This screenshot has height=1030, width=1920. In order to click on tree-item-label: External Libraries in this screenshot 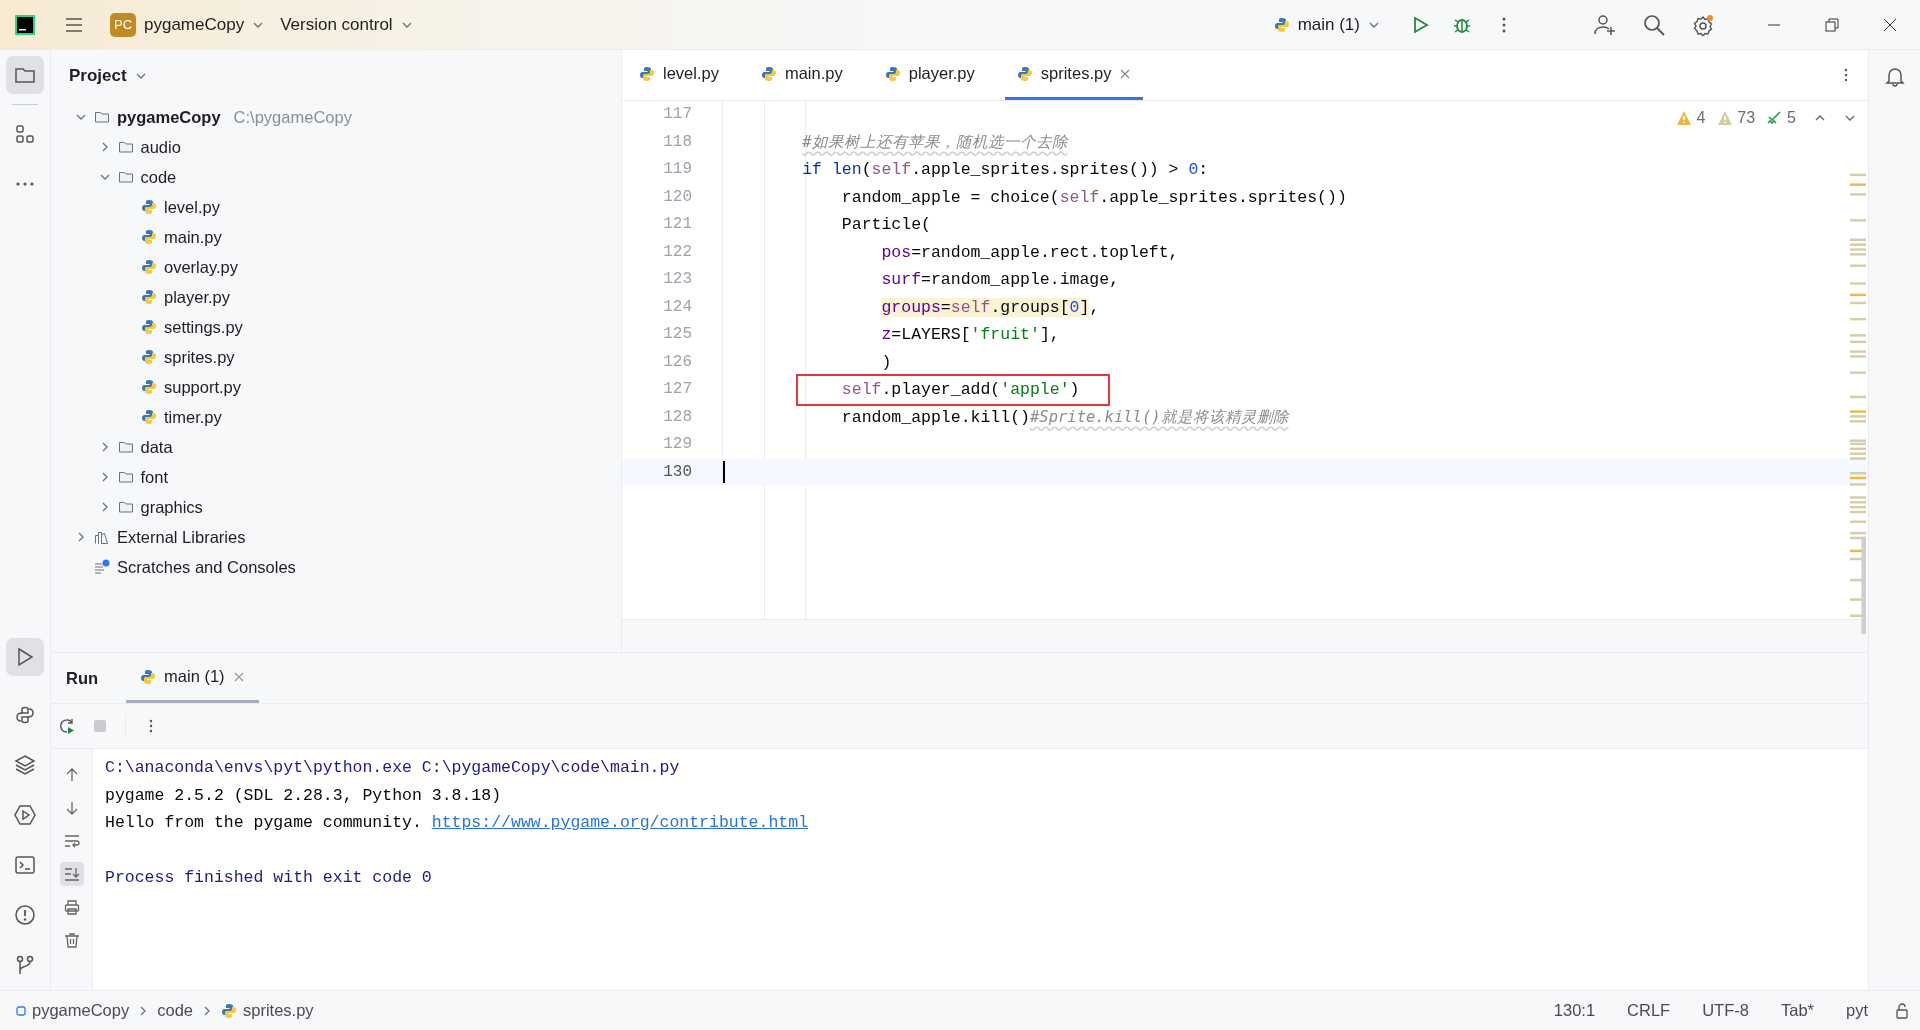, I will do `click(181, 537)`.